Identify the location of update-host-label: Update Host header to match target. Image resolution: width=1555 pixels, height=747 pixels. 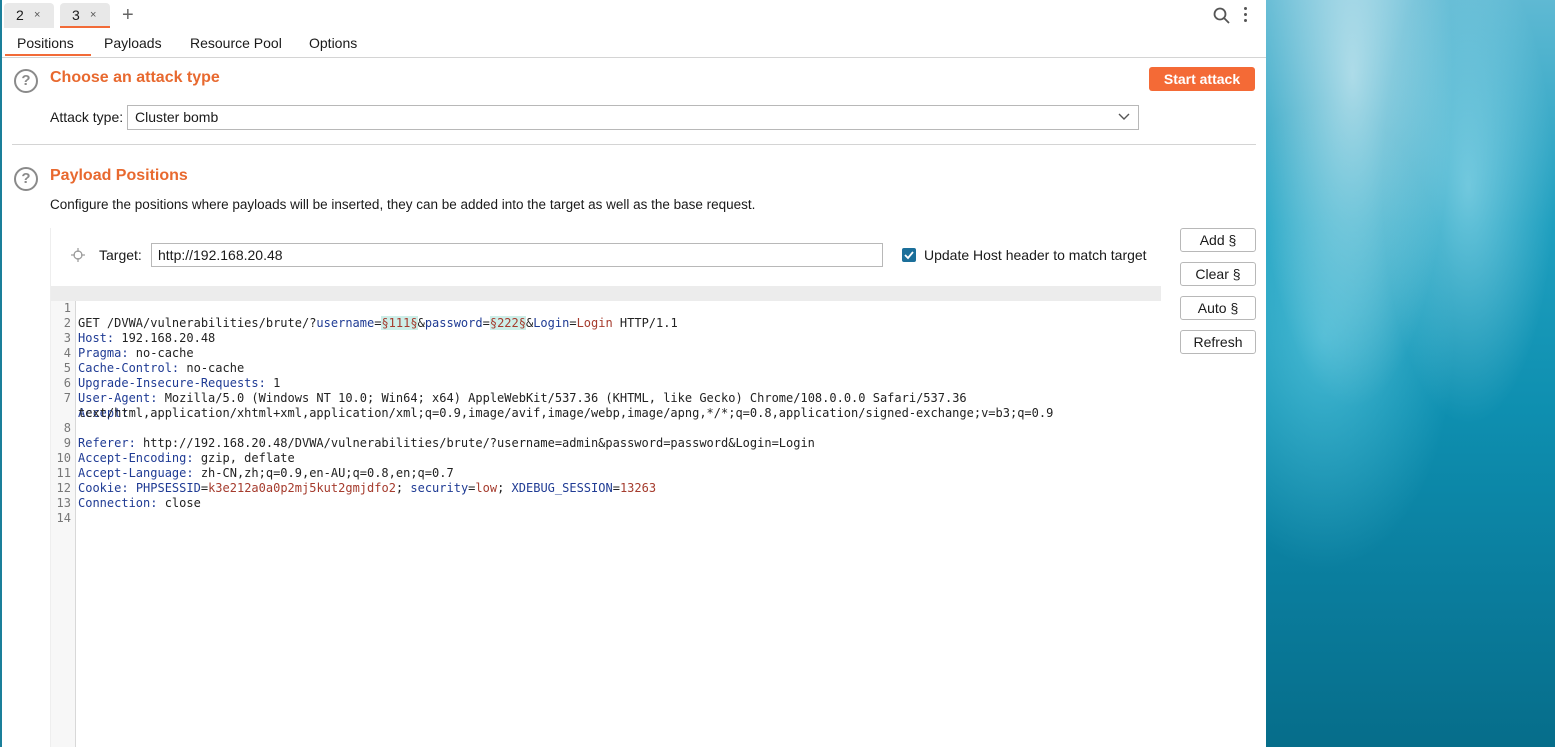
(1035, 255).